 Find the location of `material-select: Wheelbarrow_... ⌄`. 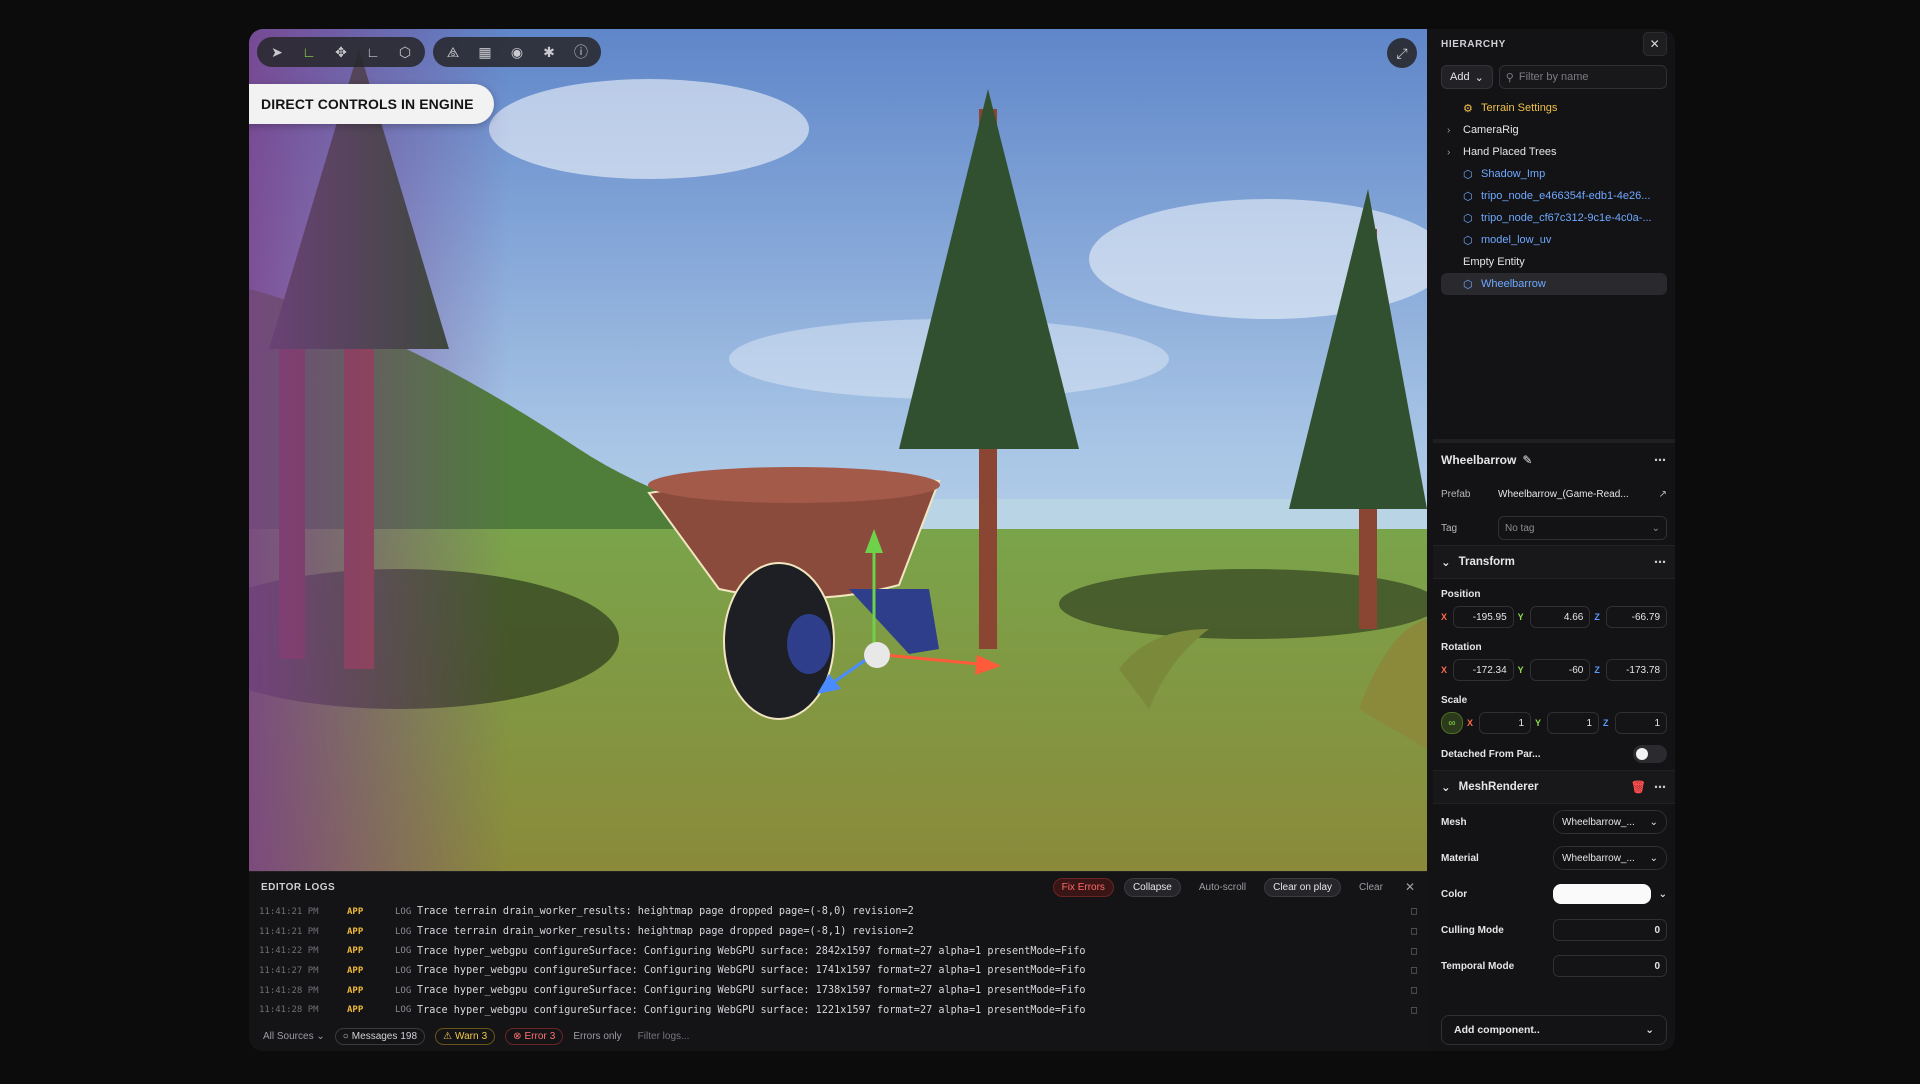

material-select: Wheelbarrow_... ⌄ is located at coordinates (1610, 858).